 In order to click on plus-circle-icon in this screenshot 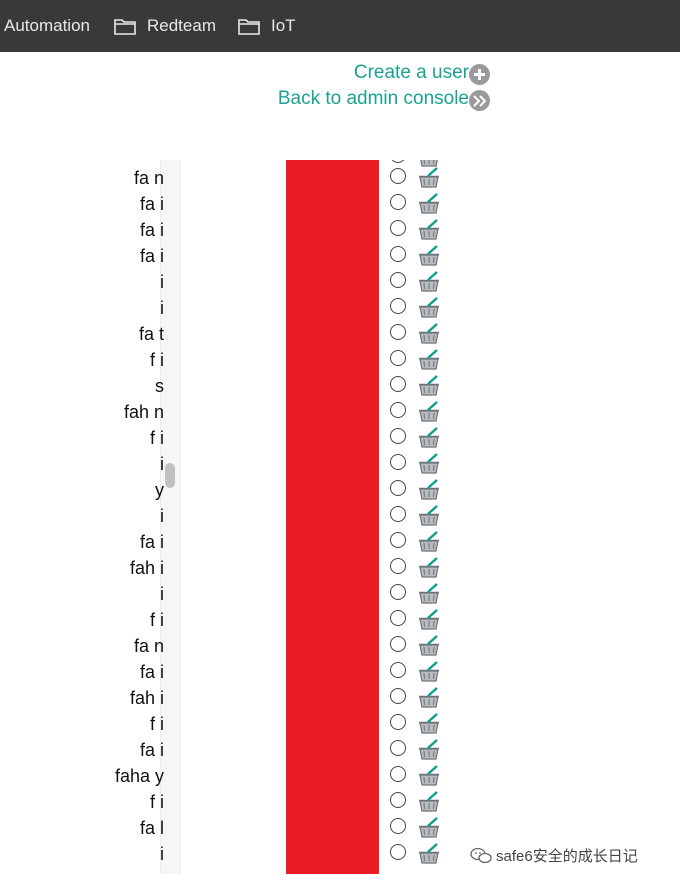, I will do `click(479, 74)`.